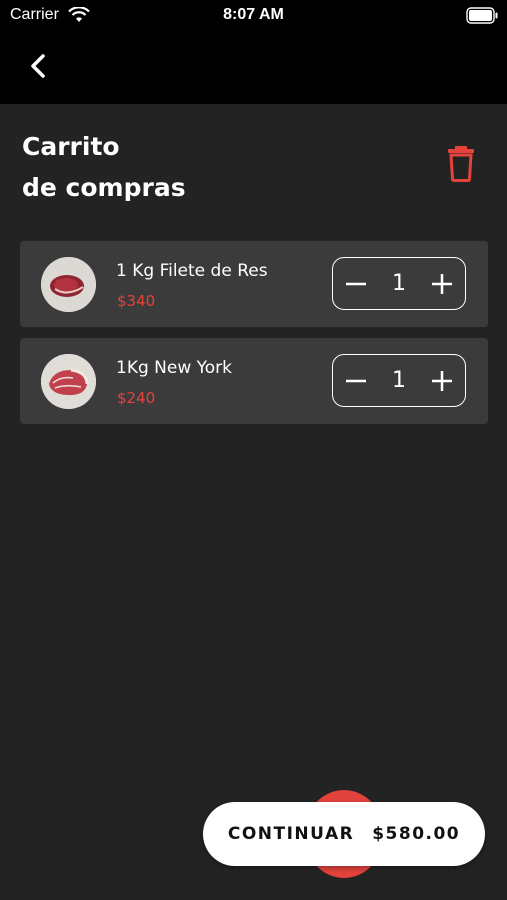 Image resolution: width=507 pixels, height=900 pixels. What do you see at coordinates (254, 381) in the screenshot?
I see `cart-item: 1Kg New York $240 1` at bounding box center [254, 381].